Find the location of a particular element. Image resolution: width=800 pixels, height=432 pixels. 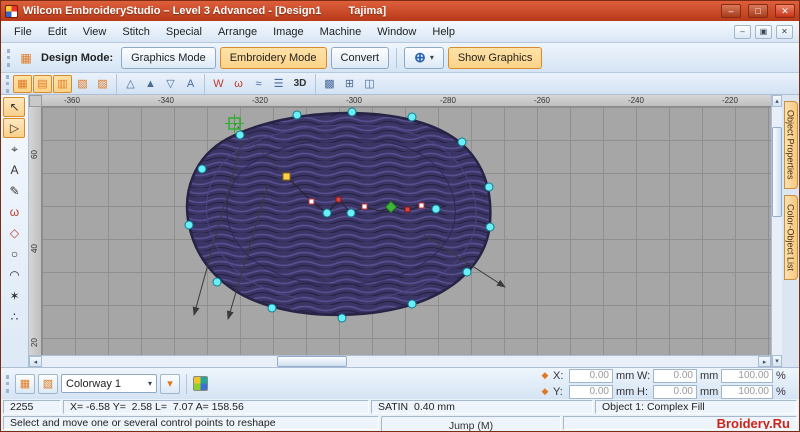

ruler-tick: -280 is located at coordinates (447, 100).